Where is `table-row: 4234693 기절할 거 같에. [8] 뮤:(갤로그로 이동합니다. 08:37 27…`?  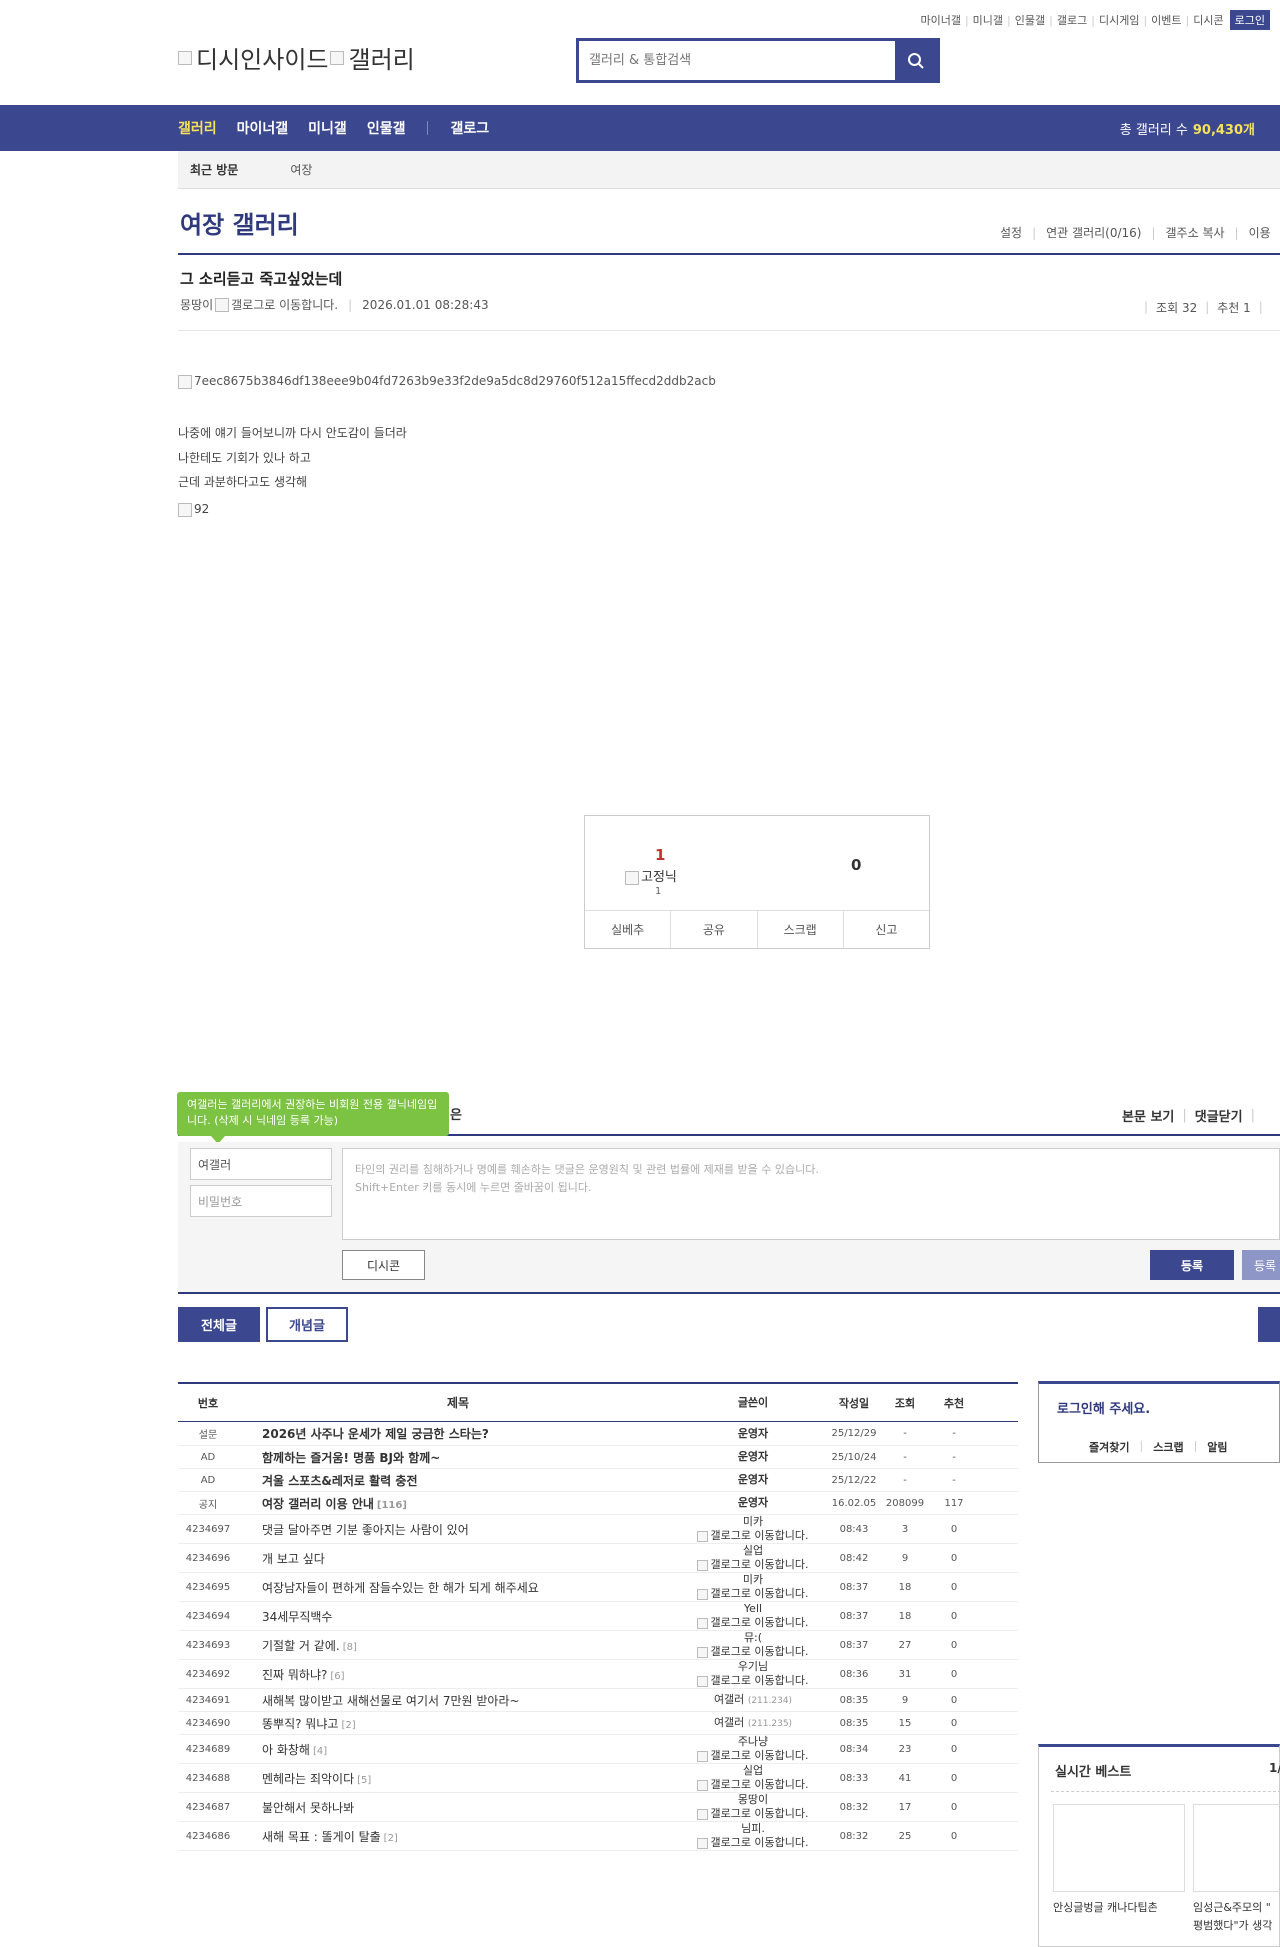
table-row: 4234693 기절할 거 같에. [8] 뮤:(갤로그로 이동합니다. 08:37 27… is located at coordinates (598, 1645).